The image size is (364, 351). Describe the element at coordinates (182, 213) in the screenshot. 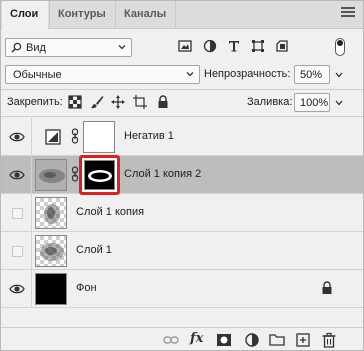

I see `layer-row: Слой 1 копия` at that location.